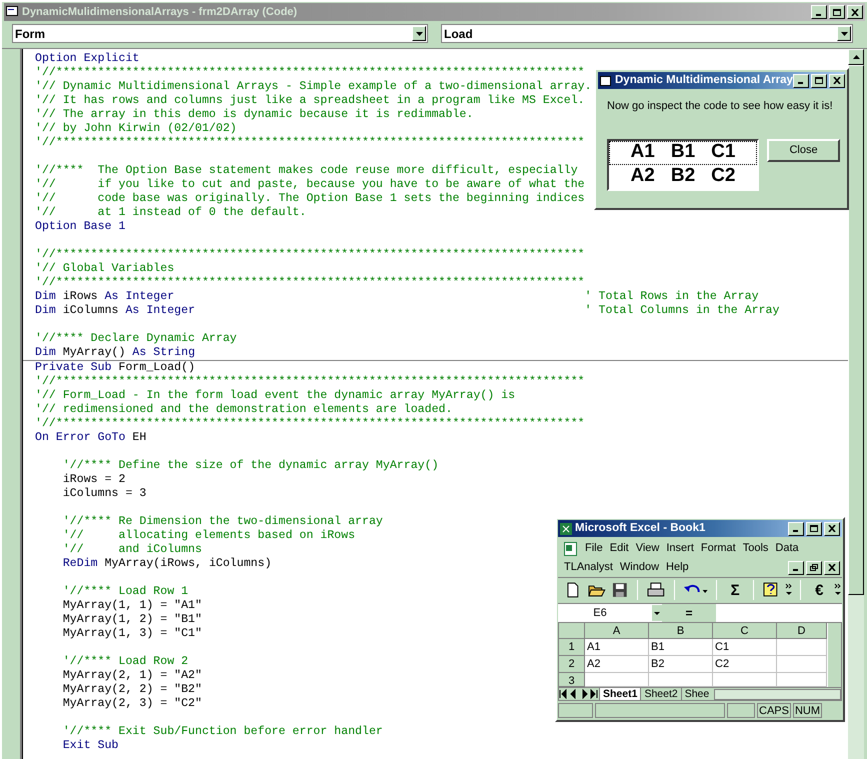 Image resolution: width=867 pixels, height=759 pixels. Describe the element at coordinates (648, 548) in the screenshot. I see `menu-item: View` at that location.